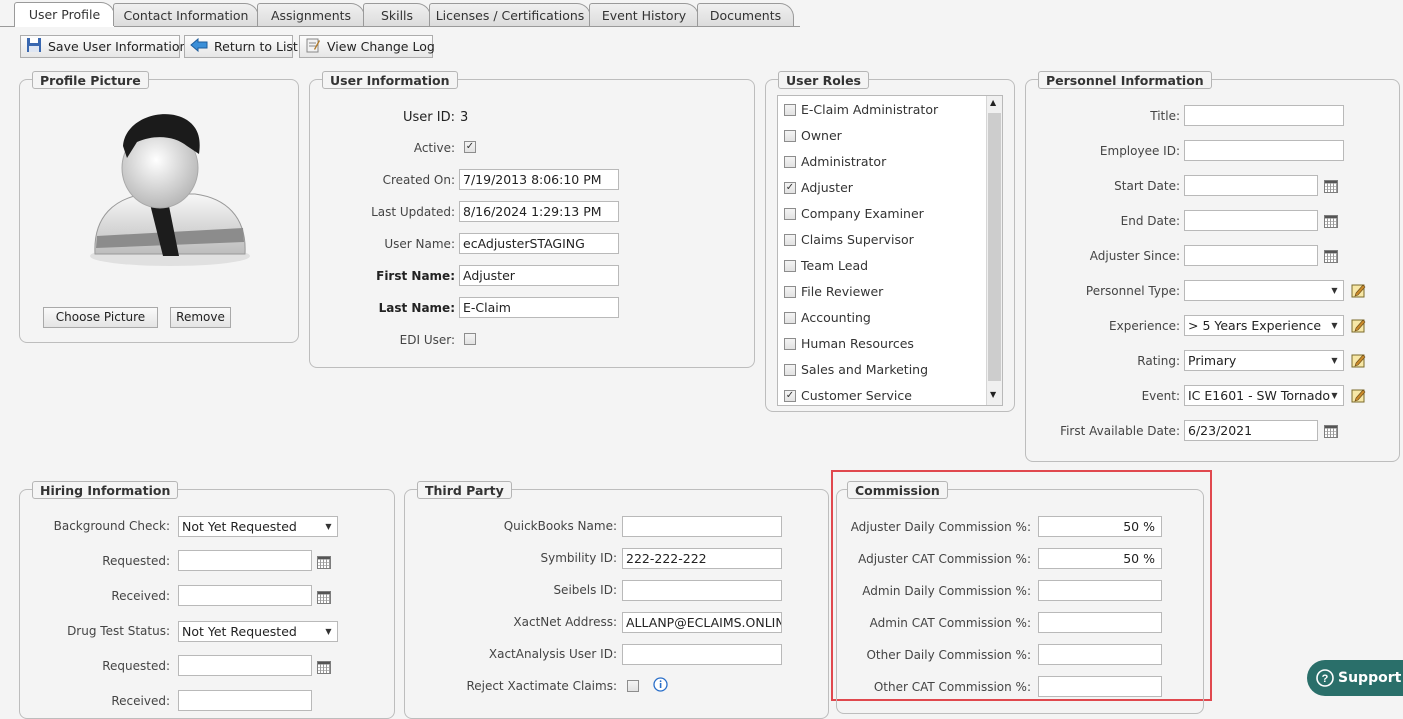 Image resolution: width=1403 pixels, height=719 pixels. What do you see at coordinates (397, 14) in the screenshot?
I see `tab-skills: Skills` at bounding box center [397, 14].